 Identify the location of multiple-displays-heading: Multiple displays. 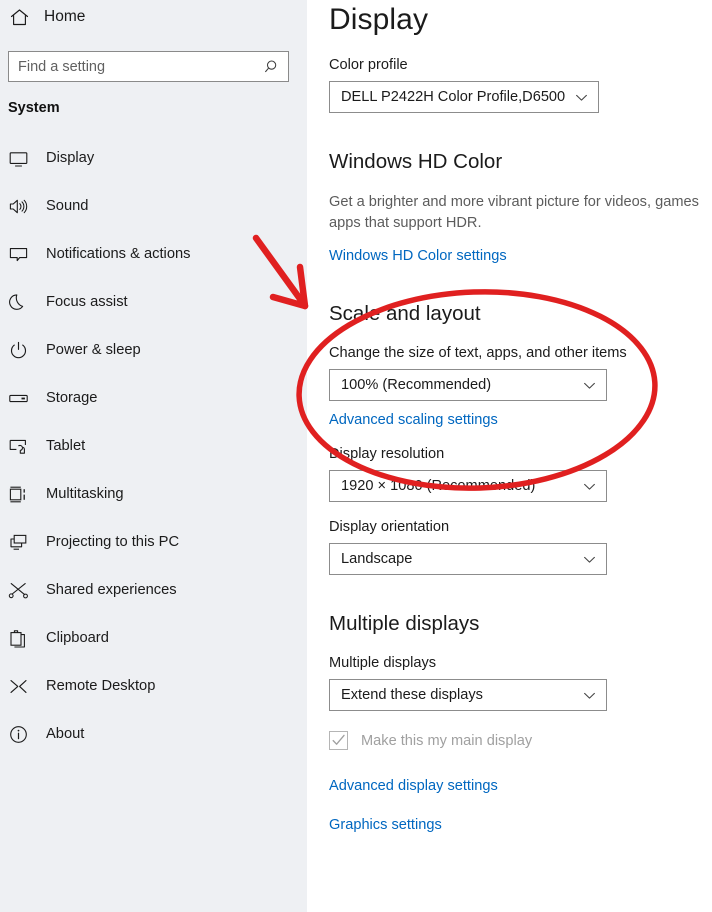
(404, 623).